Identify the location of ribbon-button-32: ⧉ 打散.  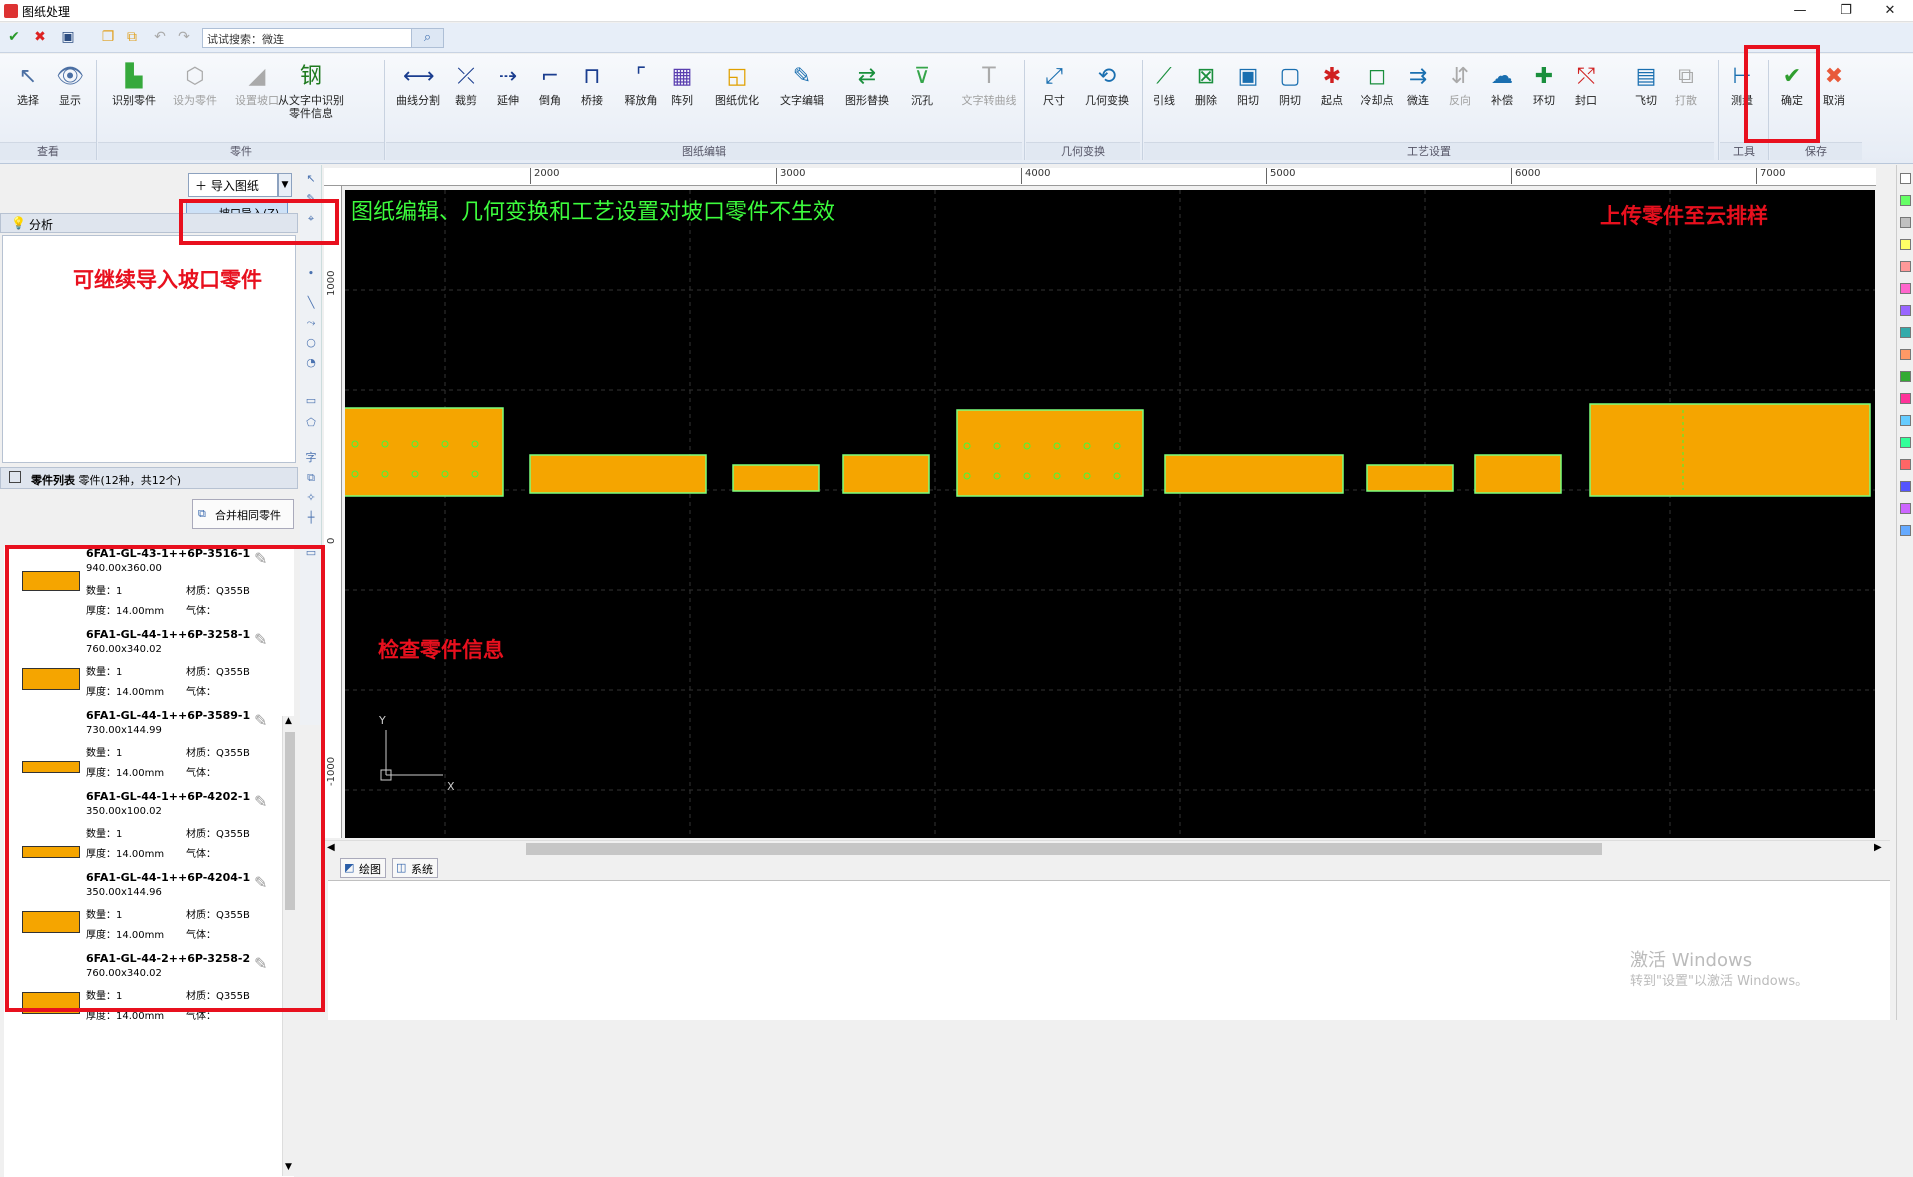
(1686, 82).